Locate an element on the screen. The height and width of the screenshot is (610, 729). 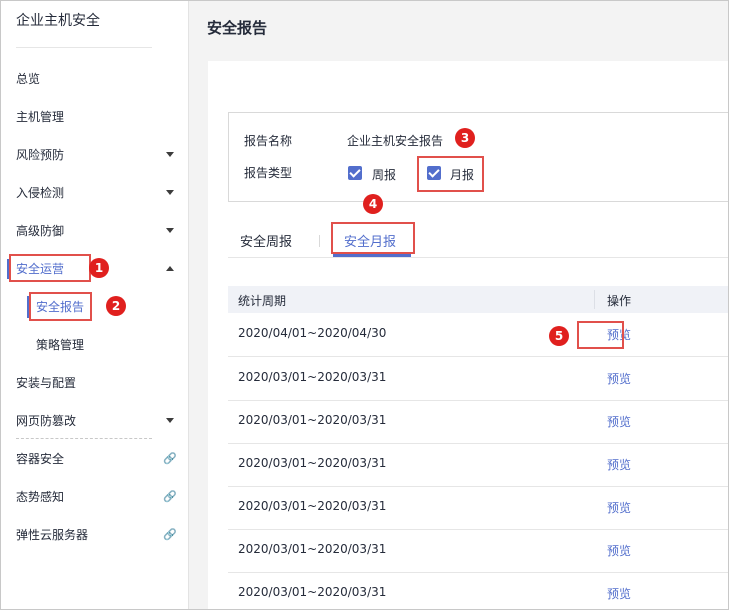
brand-divider is located at coordinates (84, 47).